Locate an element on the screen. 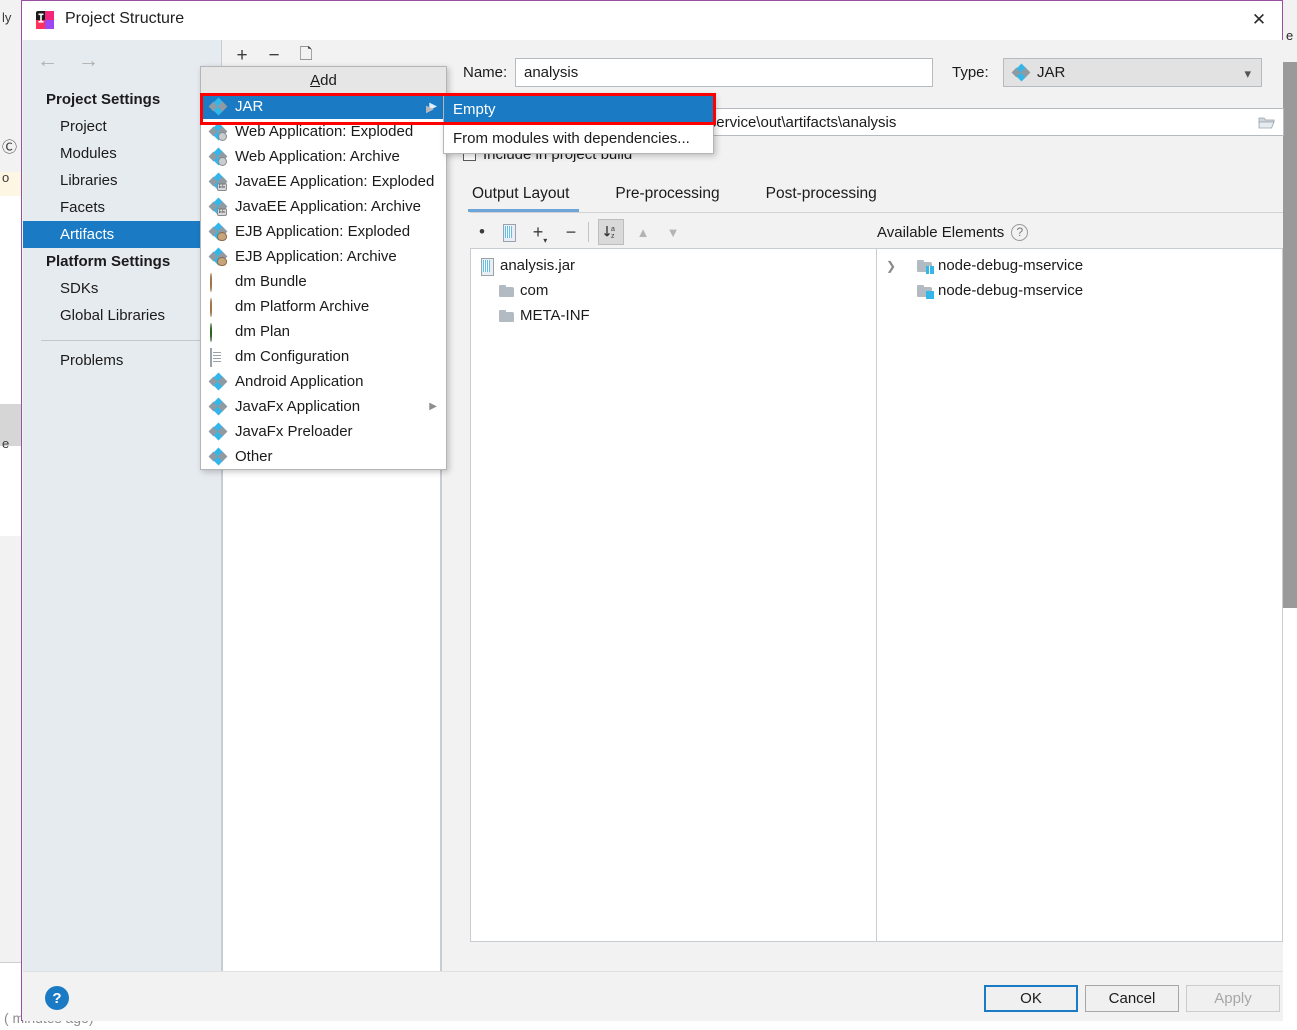 The width and height of the screenshot is (1297, 1030). ok-button: OK is located at coordinates (1031, 998).